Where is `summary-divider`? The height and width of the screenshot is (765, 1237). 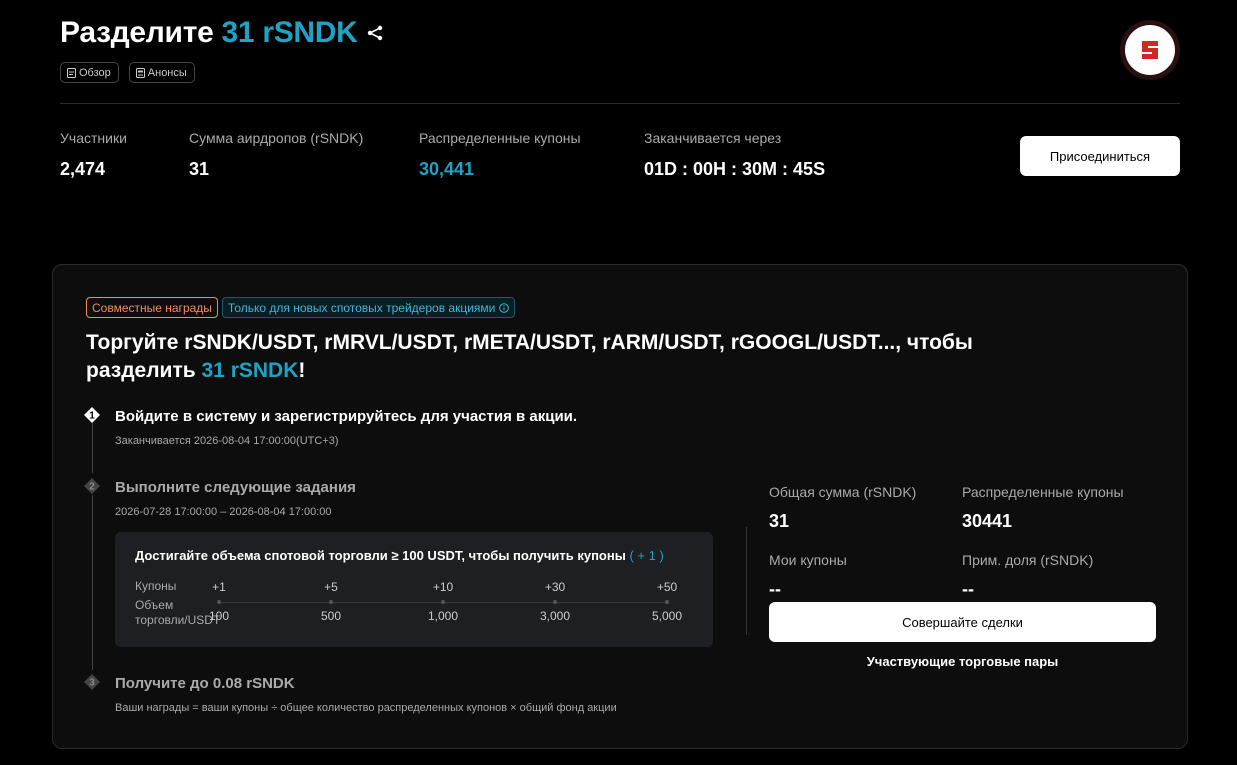 summary-divider is located at coordinates (746, 581).